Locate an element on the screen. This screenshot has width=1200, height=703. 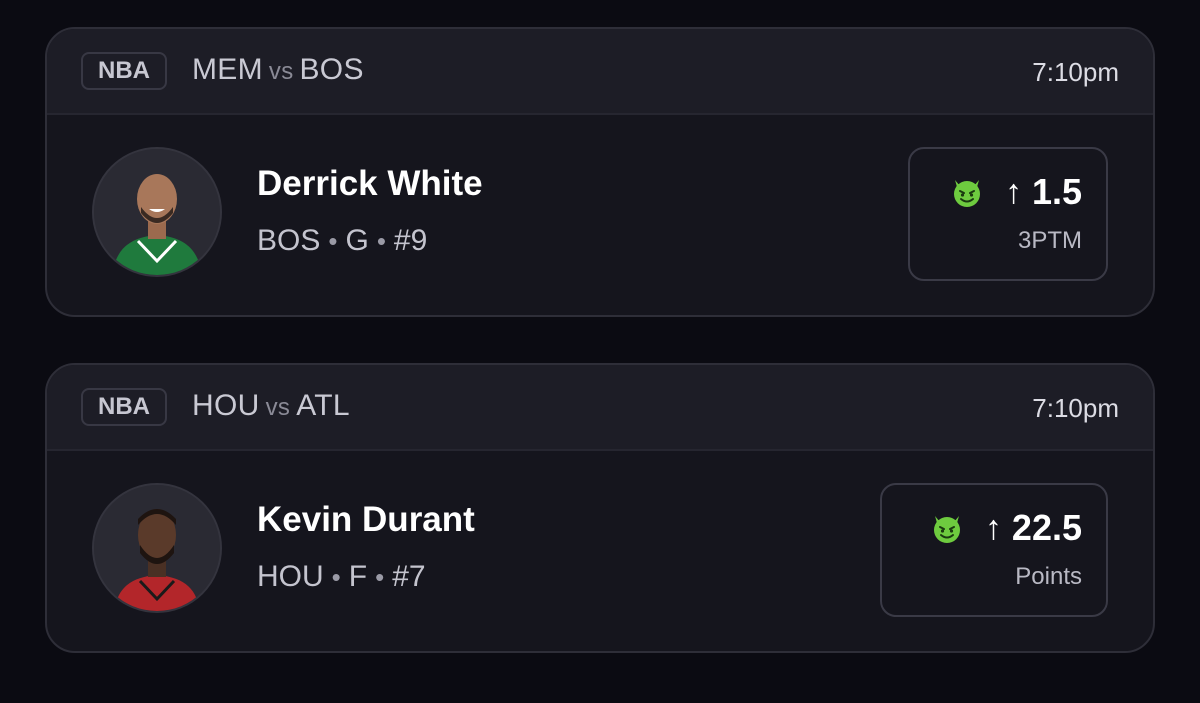
pick-line: ↑ 1.5 is located at coordinates (1015, 192).